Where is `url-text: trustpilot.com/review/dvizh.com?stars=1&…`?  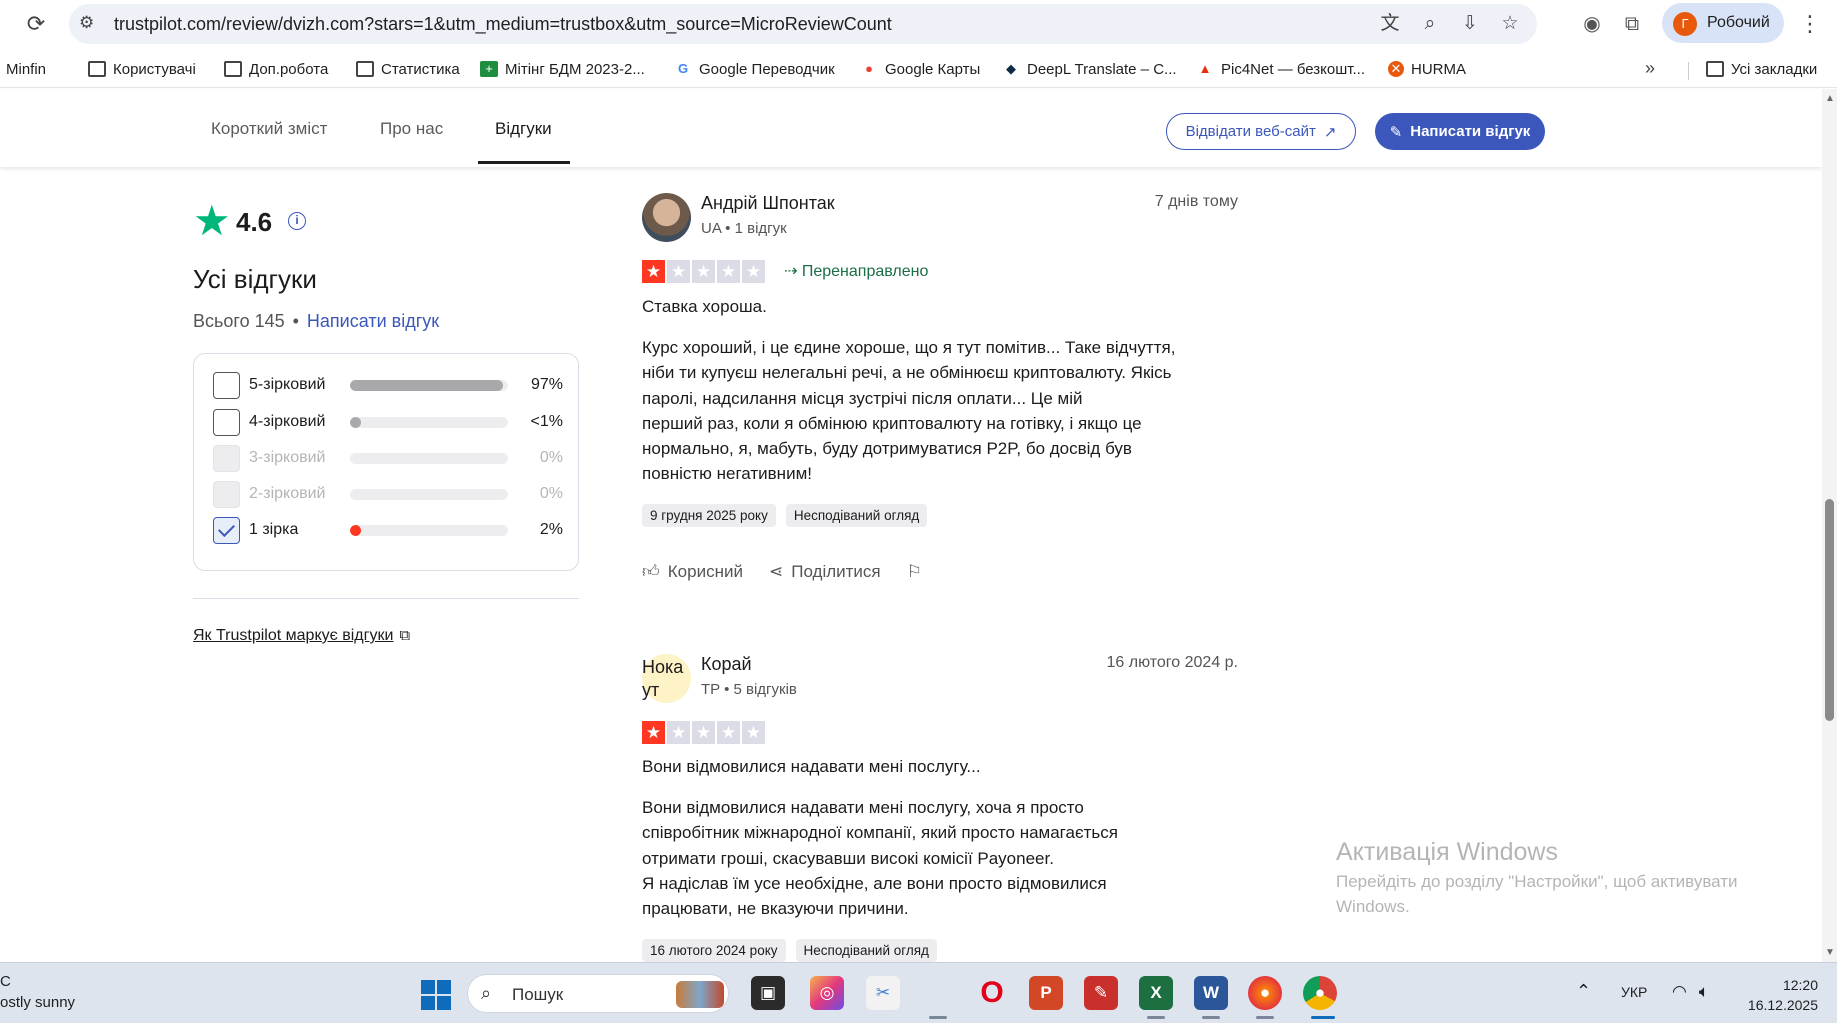 url-text: trustpilot.com/review/dvizh.com?stars=1&… is located at coordinates (503, 24).